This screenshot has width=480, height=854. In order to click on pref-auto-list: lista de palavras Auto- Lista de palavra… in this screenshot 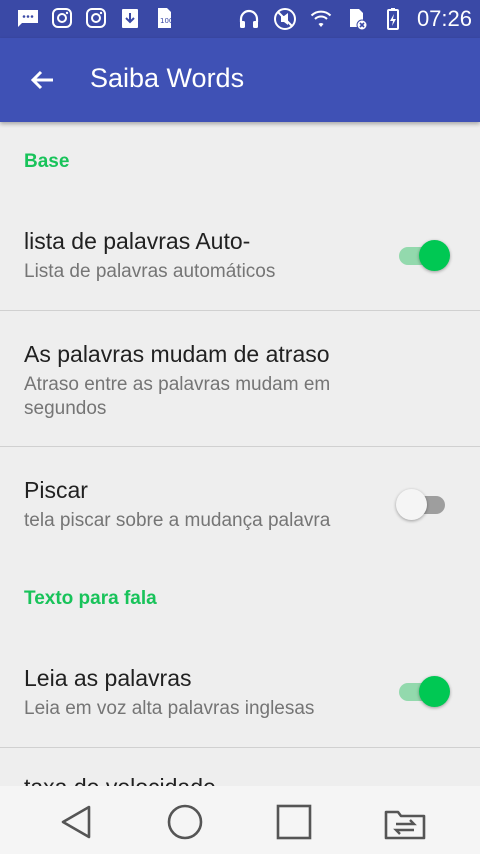, I will do `click(240, 256)`.